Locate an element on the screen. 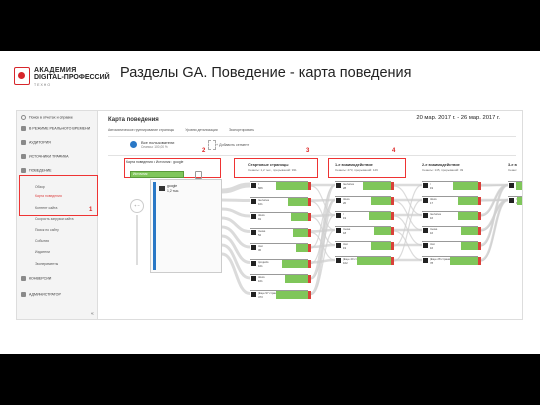  flow-node: /services 101 is located at coordinates (280, 201).